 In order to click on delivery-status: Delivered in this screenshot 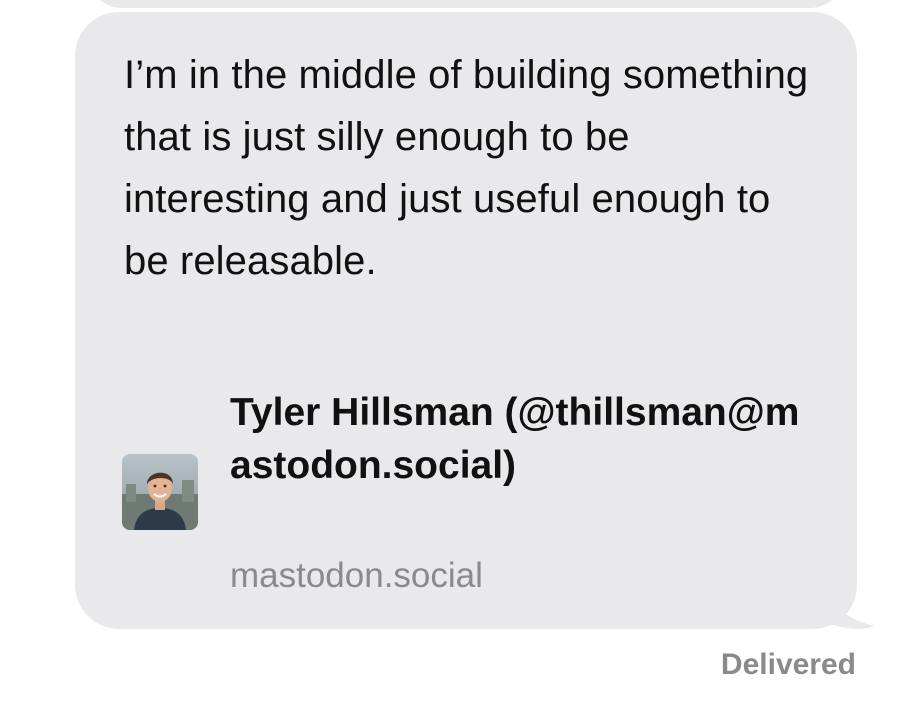, I will do `click(788, 664)`.